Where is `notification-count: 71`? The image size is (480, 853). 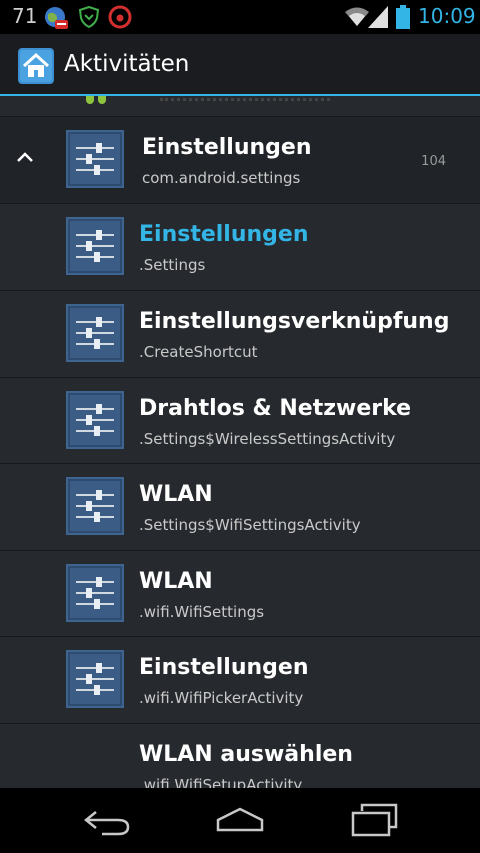 notification-count: 71 is located at coordinates (25, 16).